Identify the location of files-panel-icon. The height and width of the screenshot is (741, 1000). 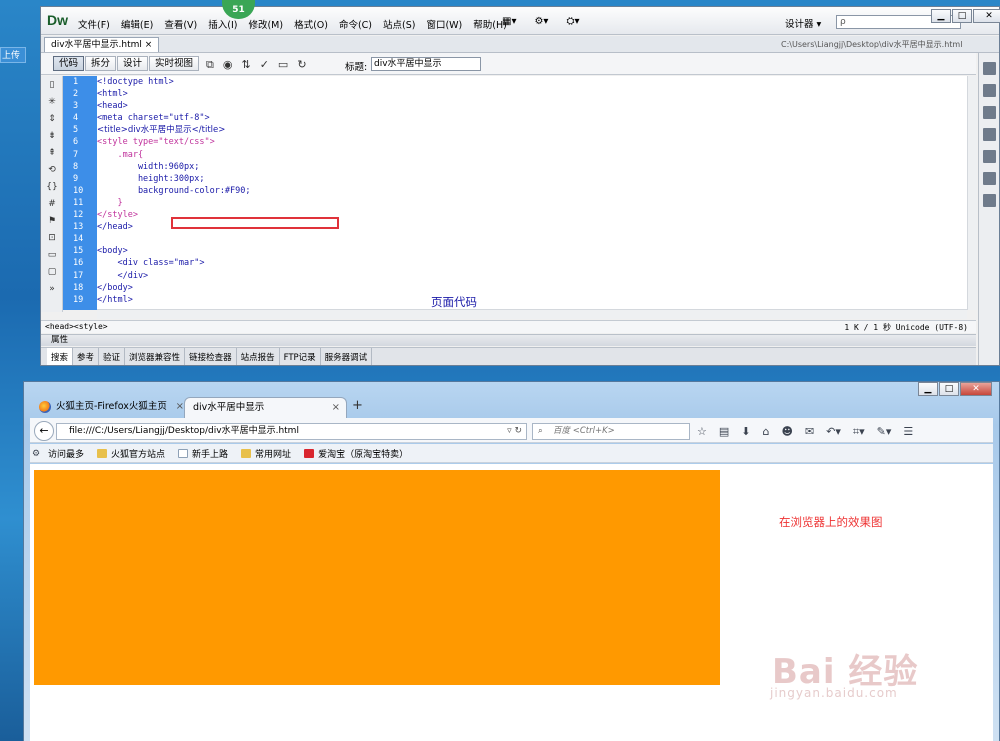
(989, 90).